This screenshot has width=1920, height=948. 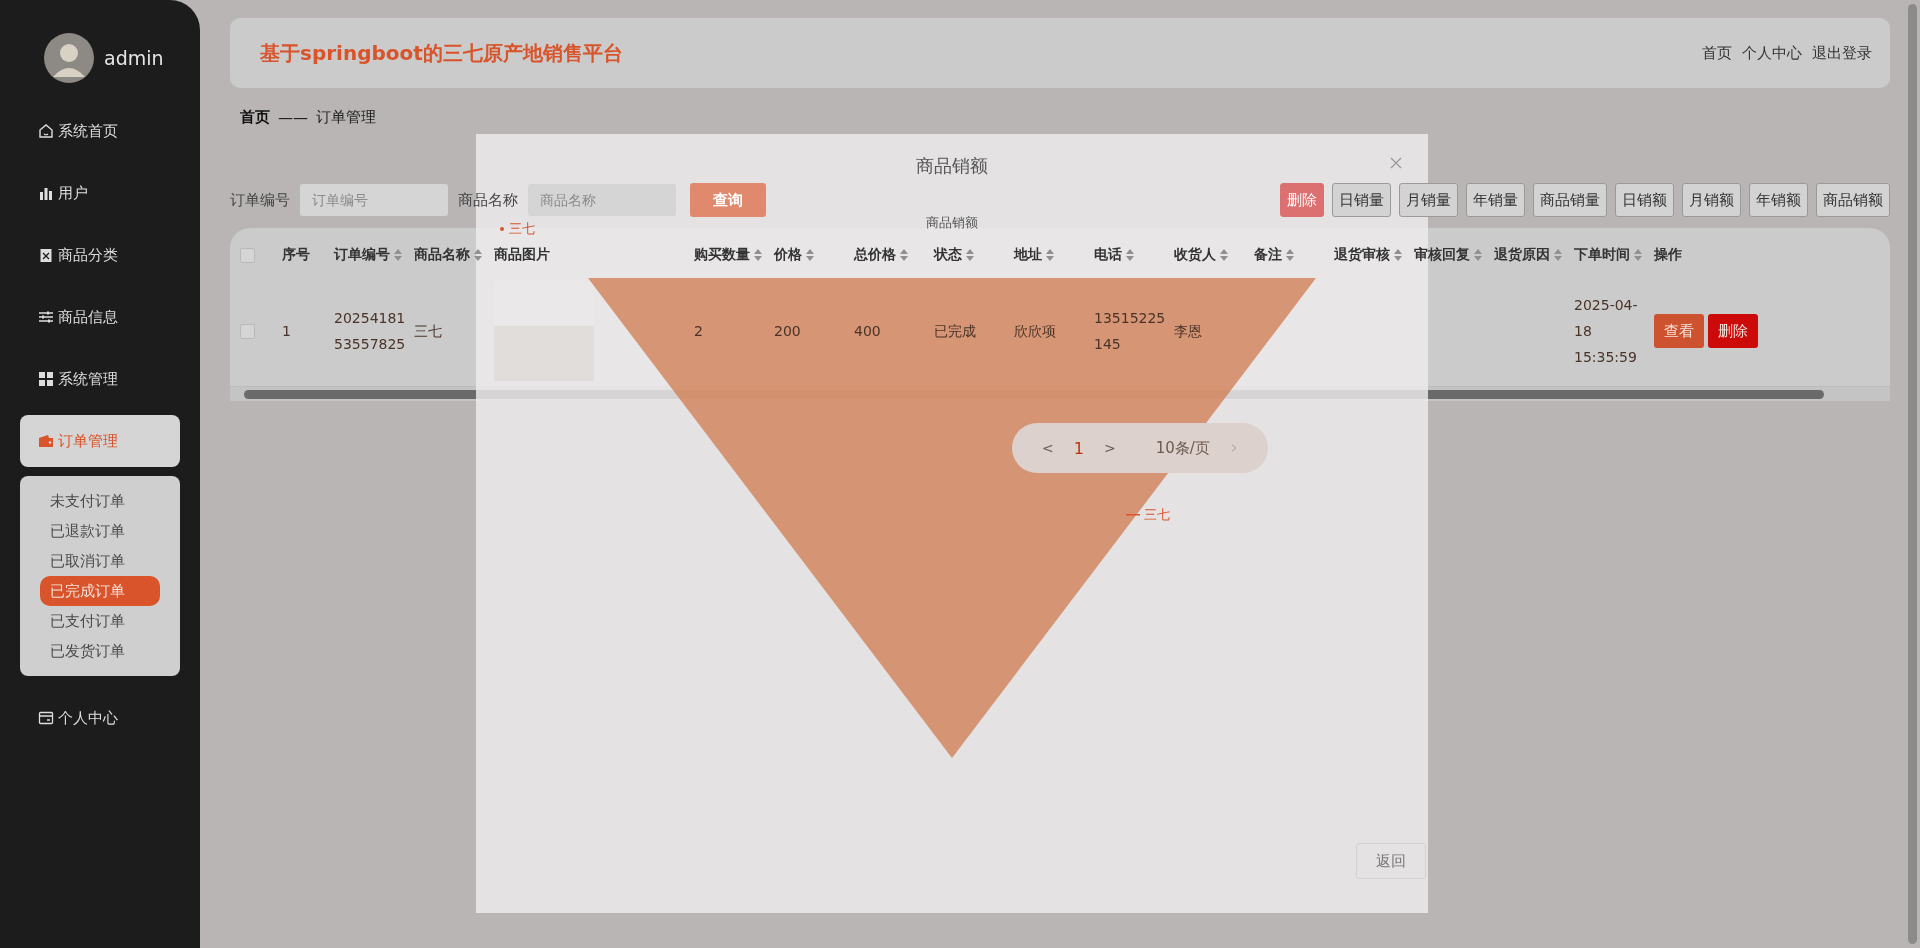 What do you see at coordinates (370, 331) in the screenshot?
I see `table-cell-text: 2025418153557825` at bounding box center [370, 331].